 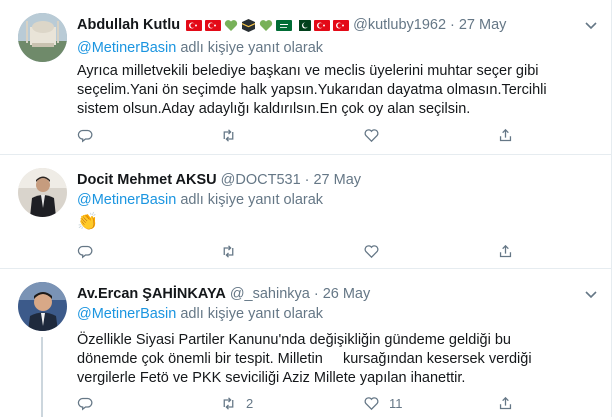 I want to click on name-decorations, so click(x=266, y=25).